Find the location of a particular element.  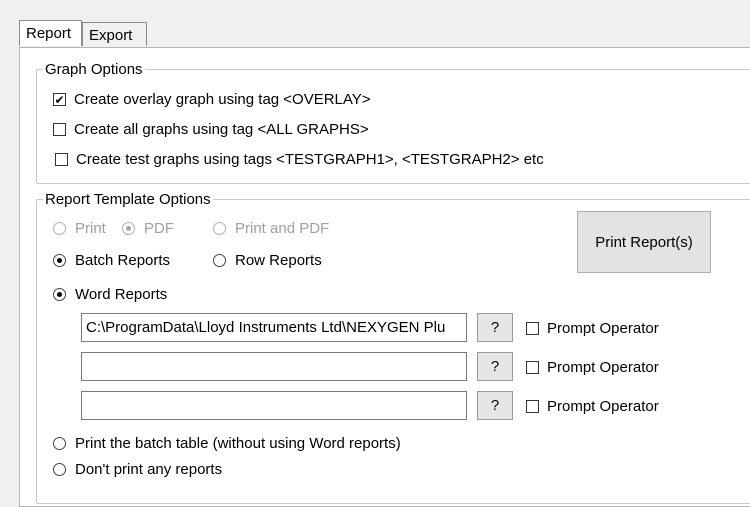

output-pdf-radio is located at coordinates (128, 228).